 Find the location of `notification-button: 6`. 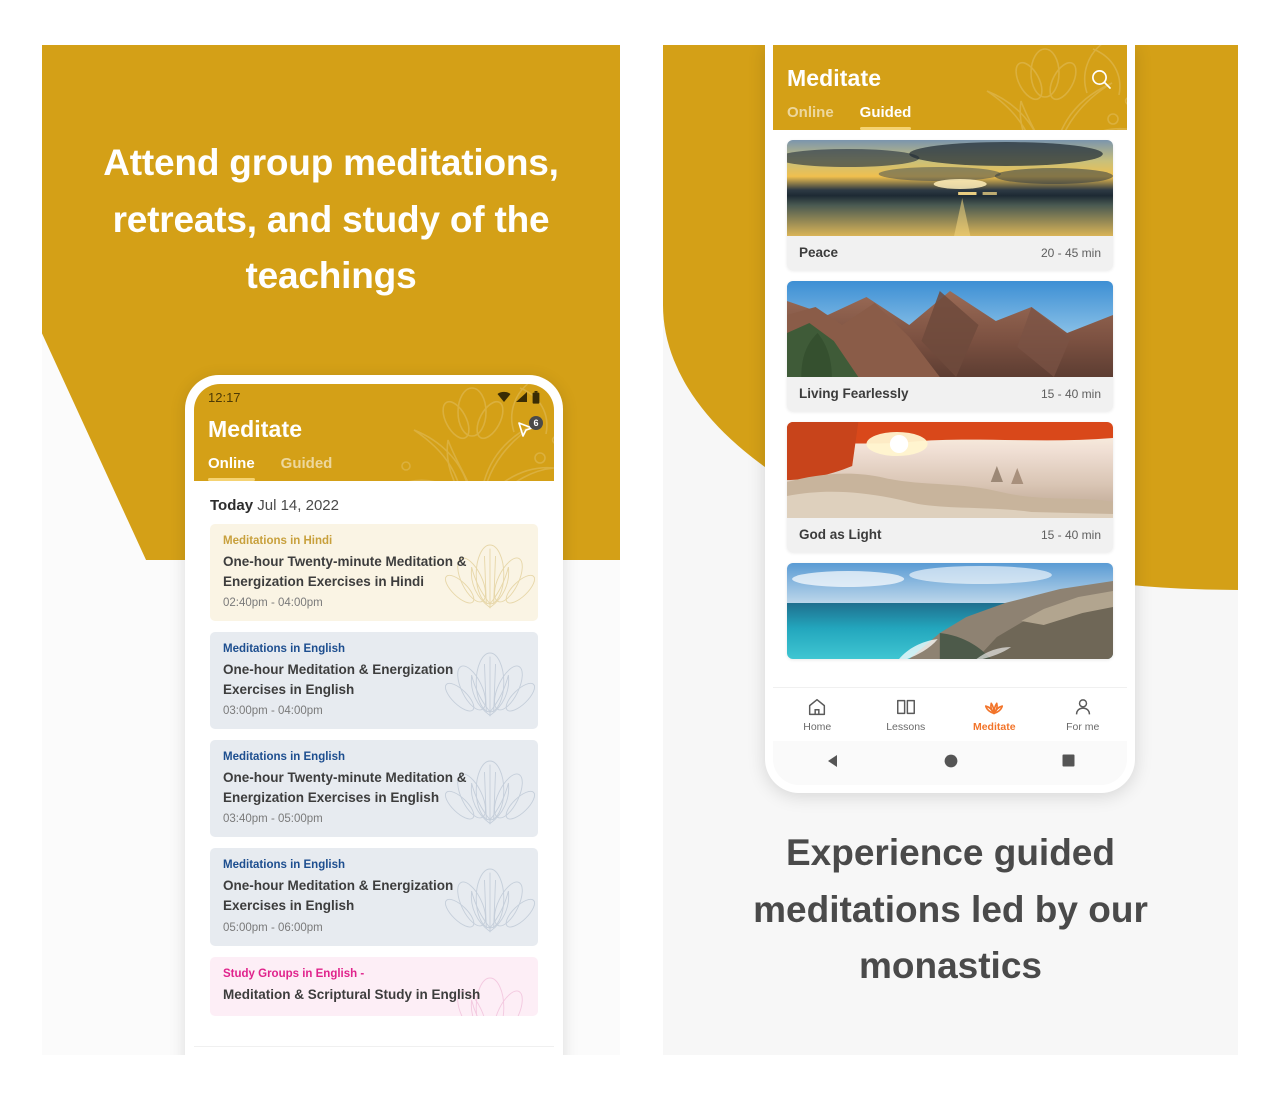

notification-button: 6 is located at coordinates (528, 429).